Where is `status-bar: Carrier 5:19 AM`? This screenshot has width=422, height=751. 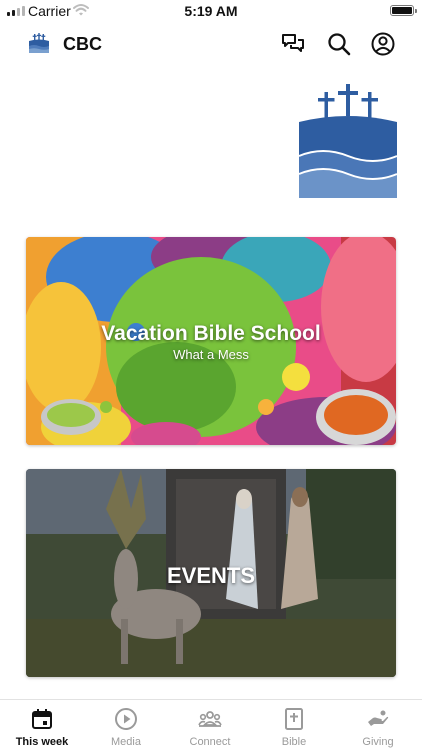
status-bar: Carrier 5:19 AM is located at coordinates (211, 11).